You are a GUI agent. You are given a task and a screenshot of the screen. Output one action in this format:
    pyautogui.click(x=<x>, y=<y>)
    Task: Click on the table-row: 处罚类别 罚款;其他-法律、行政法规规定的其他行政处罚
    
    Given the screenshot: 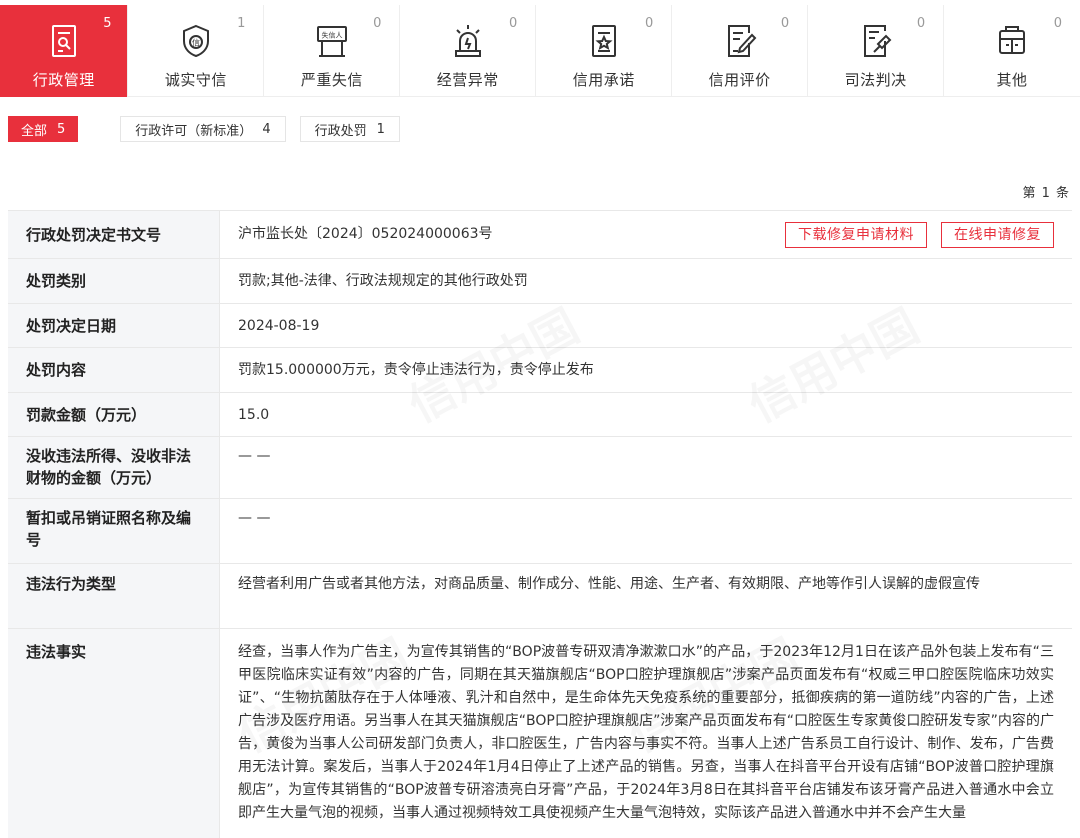 What is the action you would take?
    pyautogui.click(x=540, y=281)
    